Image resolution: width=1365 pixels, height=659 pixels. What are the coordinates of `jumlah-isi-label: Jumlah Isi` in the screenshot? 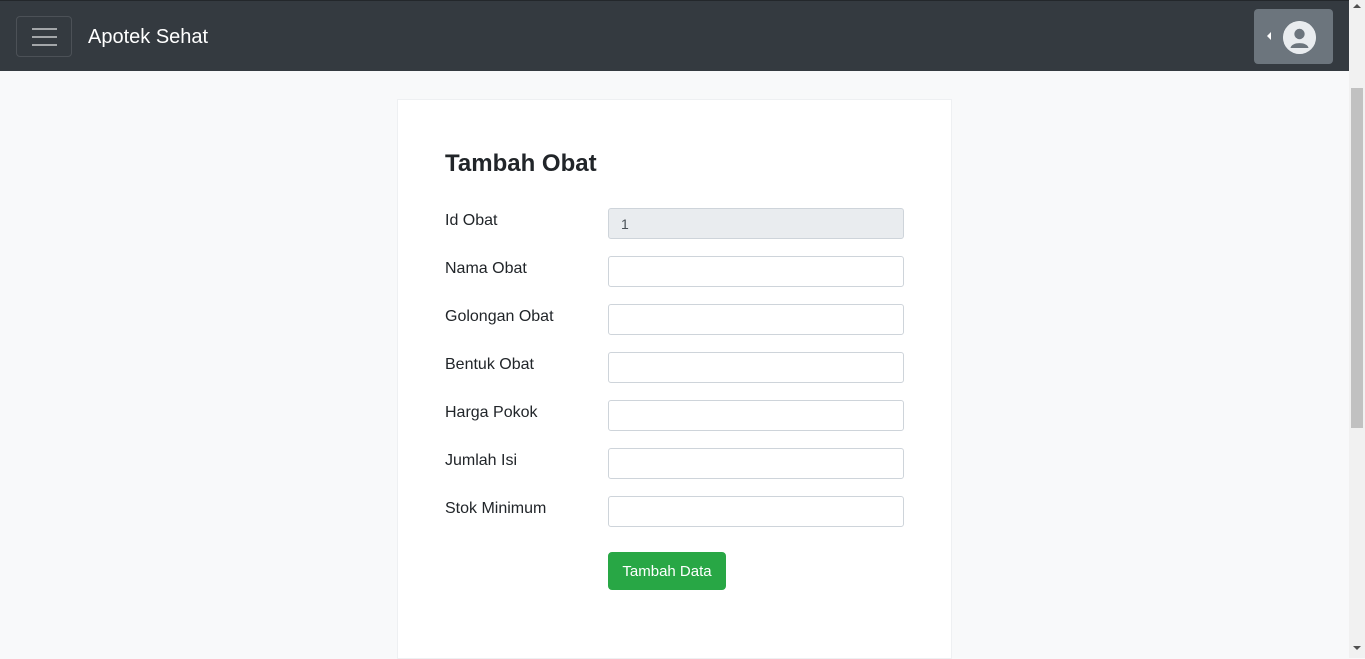 It's located at (481, 460).